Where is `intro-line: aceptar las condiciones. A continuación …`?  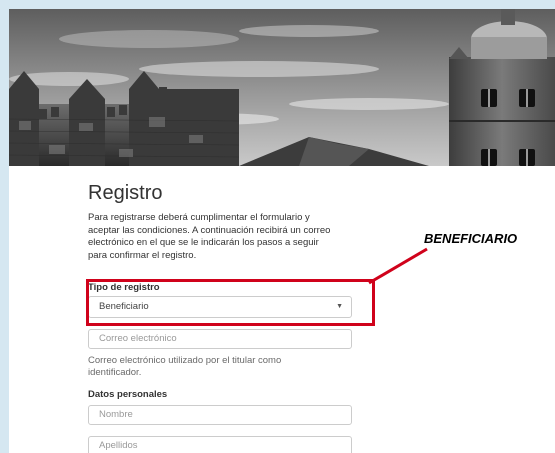 intro-line: aceptar las condiciones. A continuación … is located at coordinates (209, 230).